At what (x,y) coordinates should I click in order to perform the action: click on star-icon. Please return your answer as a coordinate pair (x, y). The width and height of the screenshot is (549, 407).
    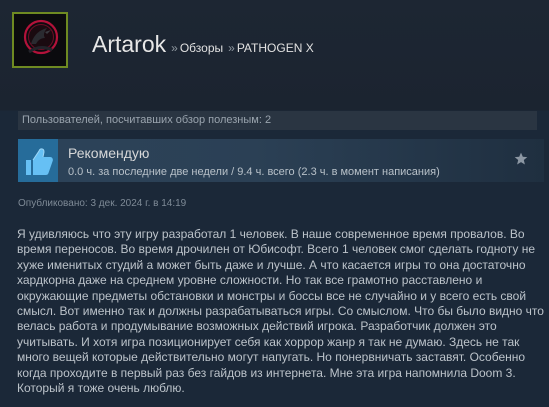
    Looking at the image, I should click on (521, 159).